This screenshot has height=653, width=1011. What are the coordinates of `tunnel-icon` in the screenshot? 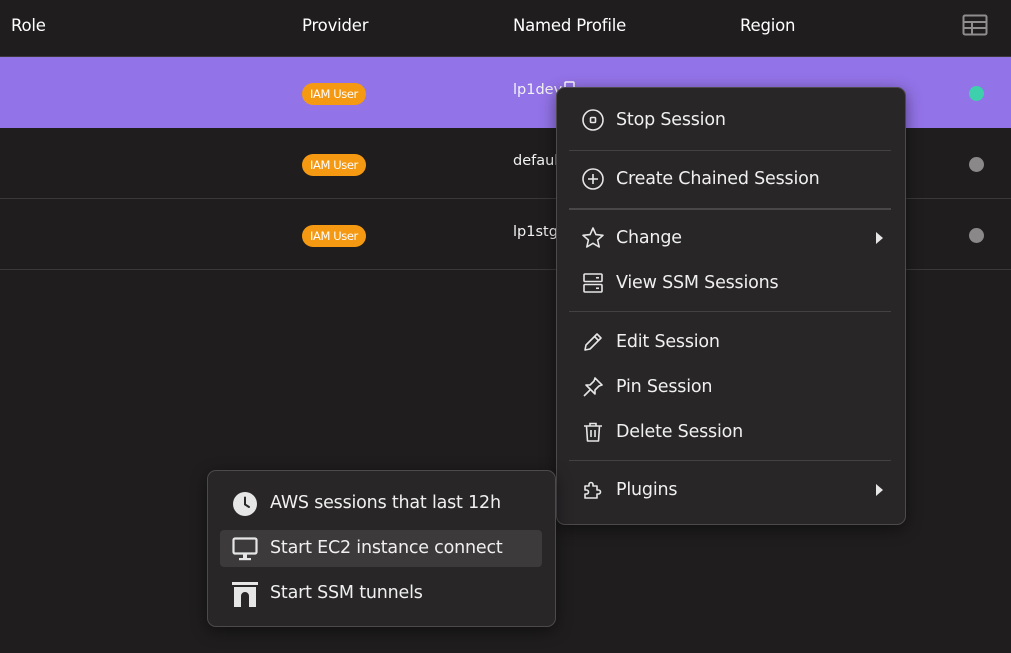 It's located at (245, 594).